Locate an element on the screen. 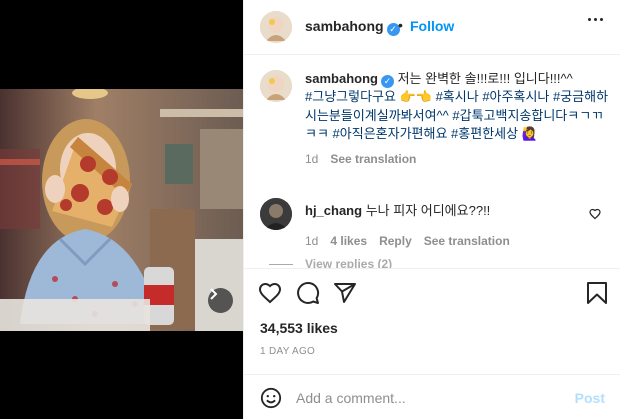 Image resolution: width=620 pixels, height=419 pixels. raising-hand-emoji: 🙋‍♀️ is located at coordinates (529, 134).